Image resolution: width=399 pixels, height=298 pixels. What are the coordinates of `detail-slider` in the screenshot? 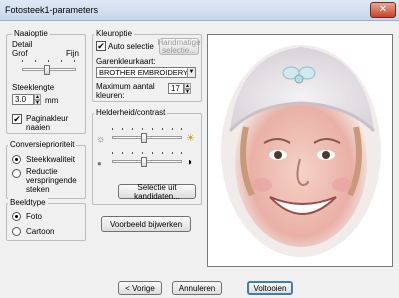 It's located at (49, 70).